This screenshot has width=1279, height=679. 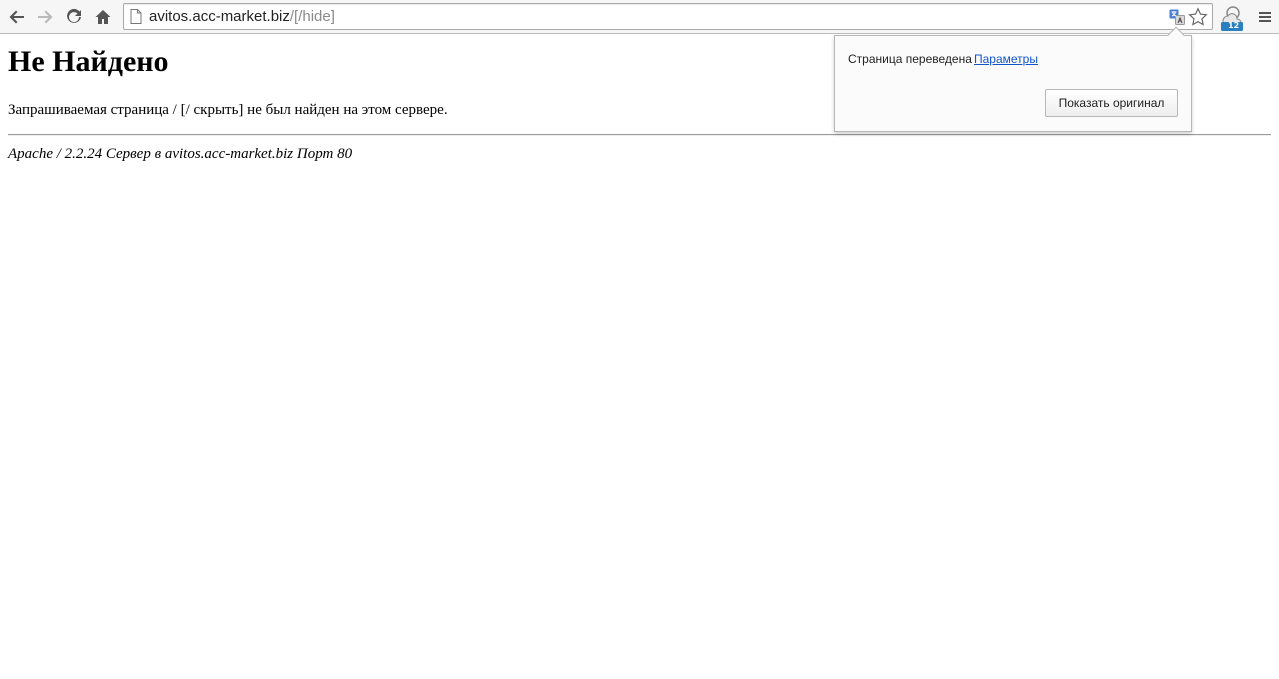 What do you see at coordinates (639, 135) in the screenshot?
I see `divider` at bounding box center [639, 135].